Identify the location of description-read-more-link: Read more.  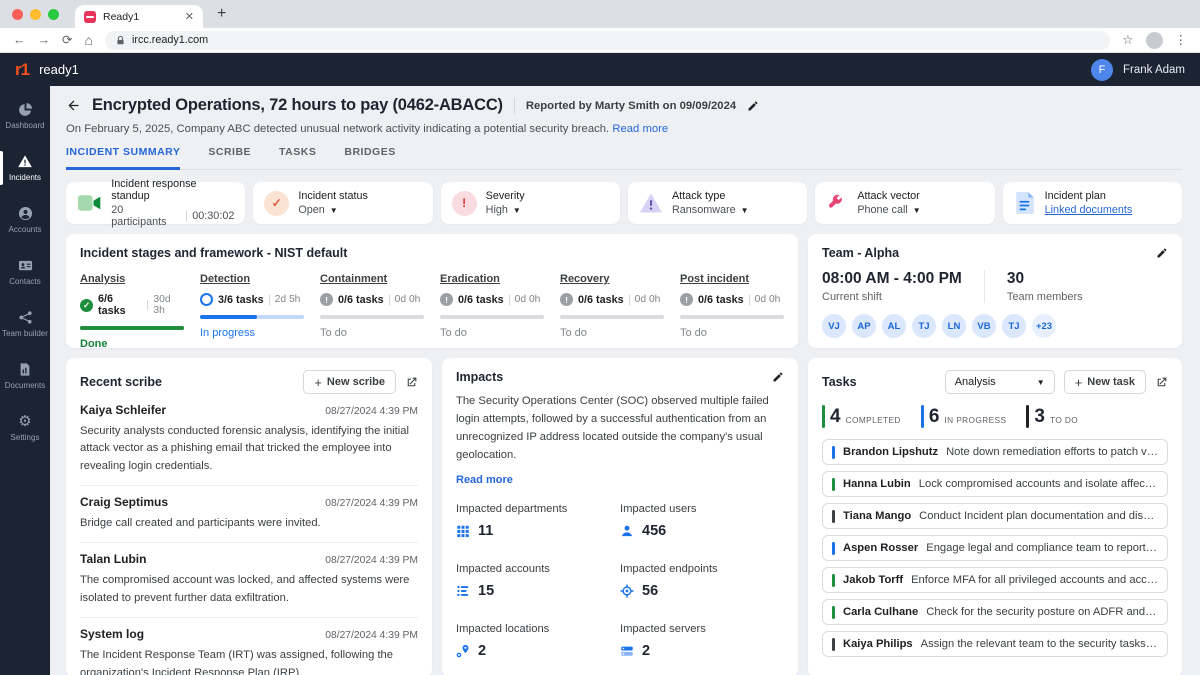
(640, 129).